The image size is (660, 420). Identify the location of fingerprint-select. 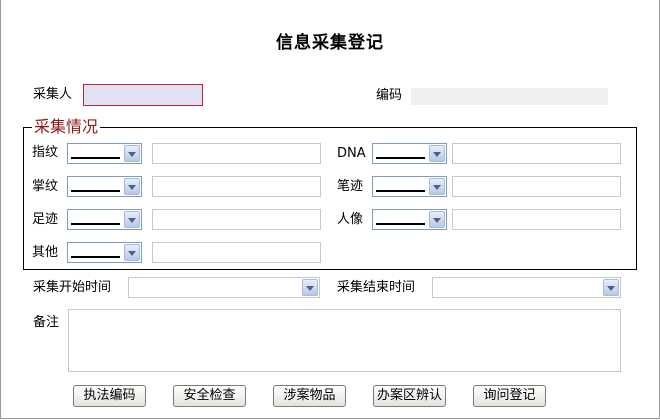
(104, 153).